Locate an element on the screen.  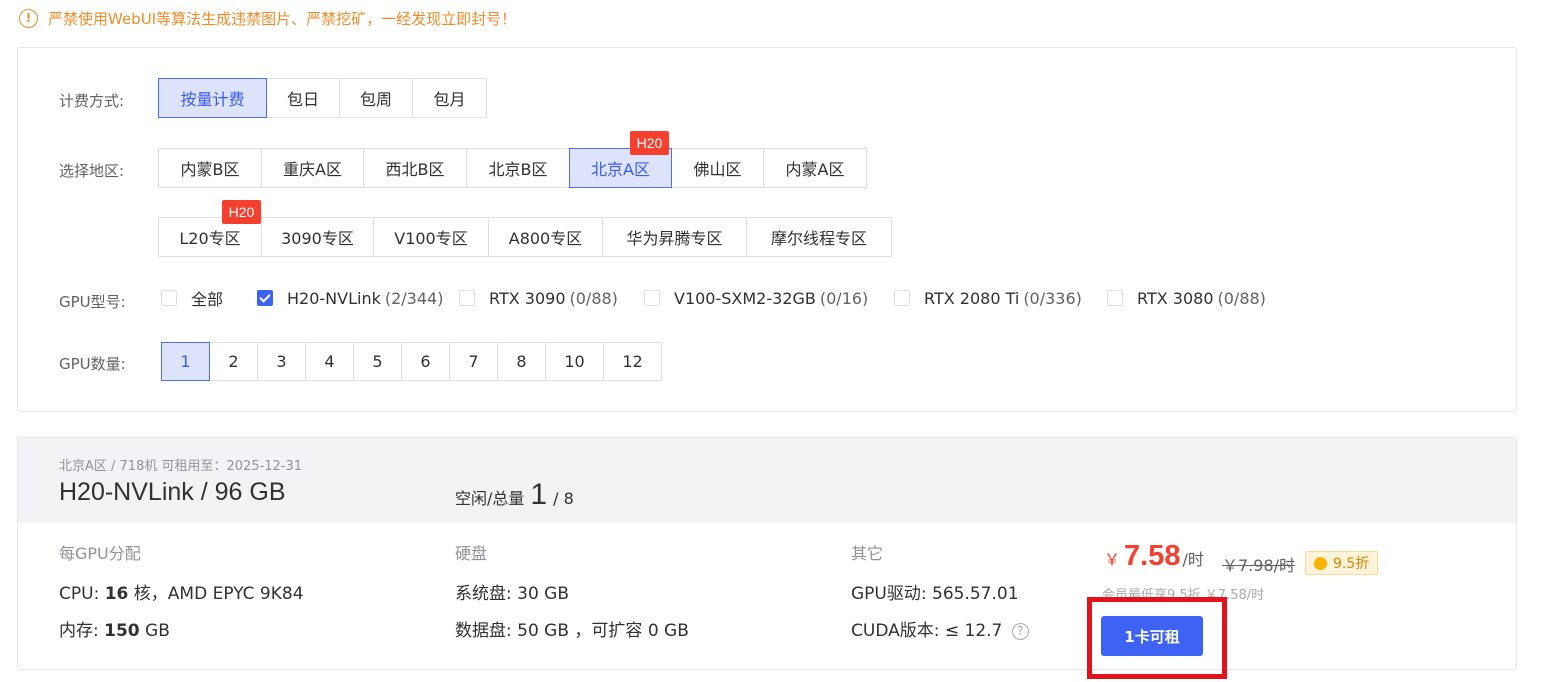
original-price: ￥7.98/时 is located at coordinates (1259, 565).